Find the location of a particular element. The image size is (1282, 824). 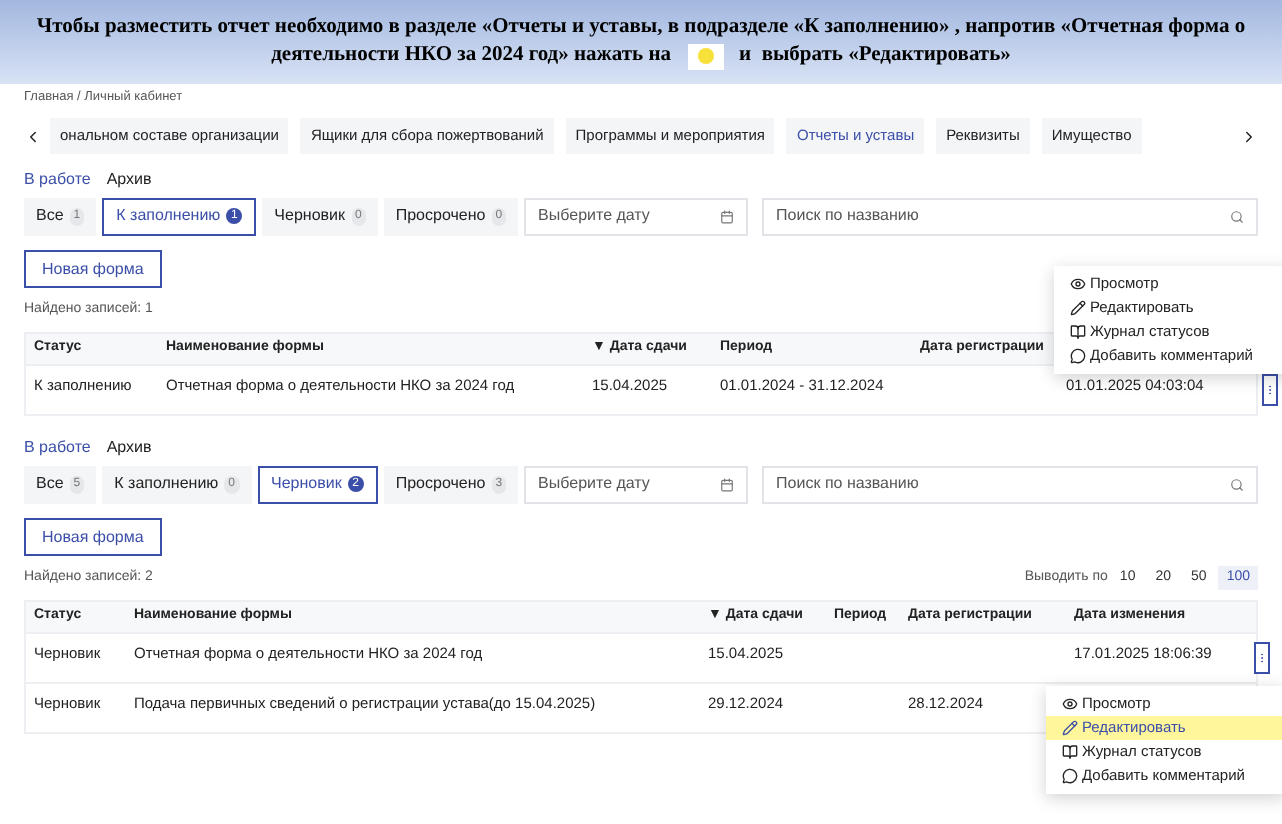

chevron-left-icon is located at coordinates (33, 136).